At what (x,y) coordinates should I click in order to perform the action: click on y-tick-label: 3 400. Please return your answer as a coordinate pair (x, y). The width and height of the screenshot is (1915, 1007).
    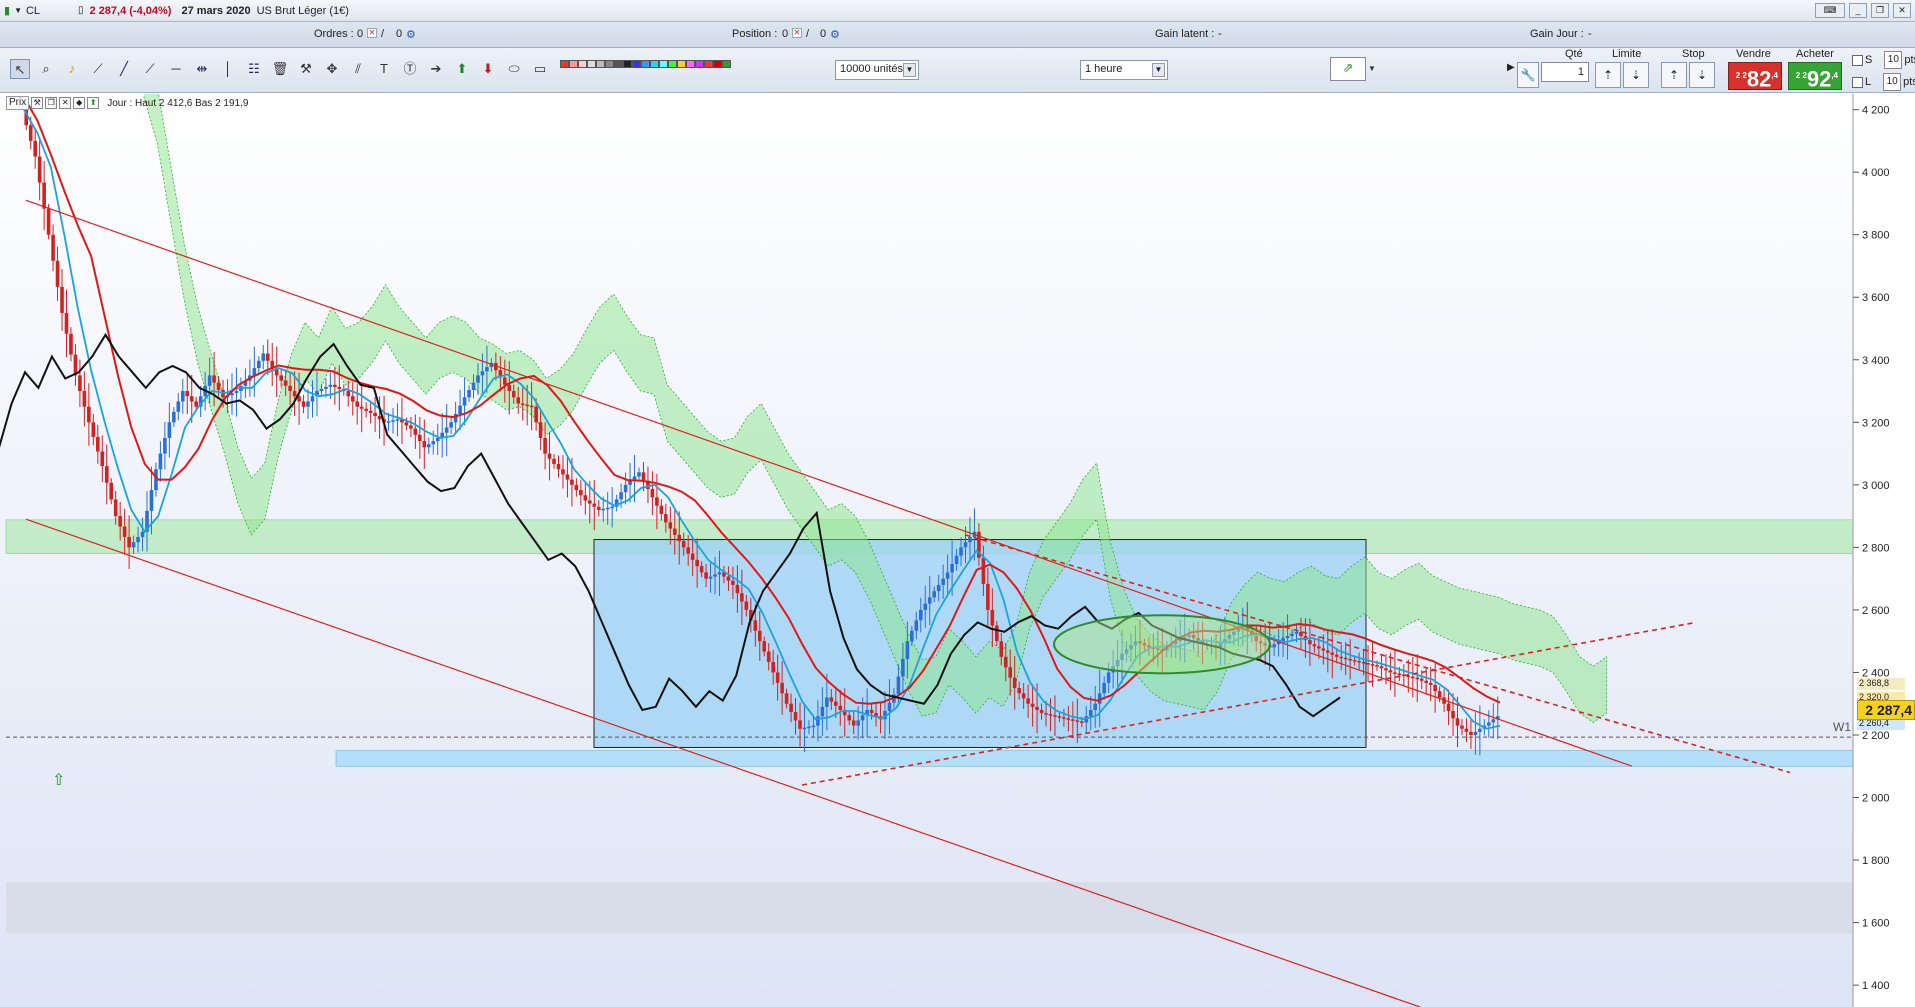
    Looking at the image, I should click on (1876, 361).